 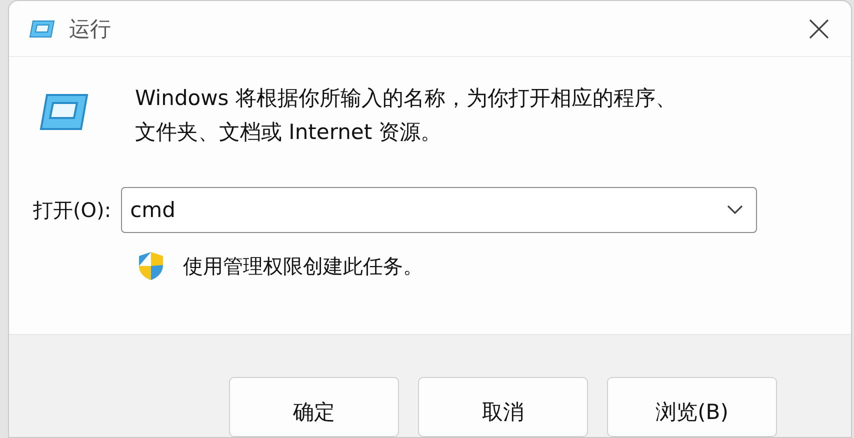 What do you see at coordinates (503, 407) in the screenshot?
I see `dialog-button: 取消` at bounding box center [503, 407].